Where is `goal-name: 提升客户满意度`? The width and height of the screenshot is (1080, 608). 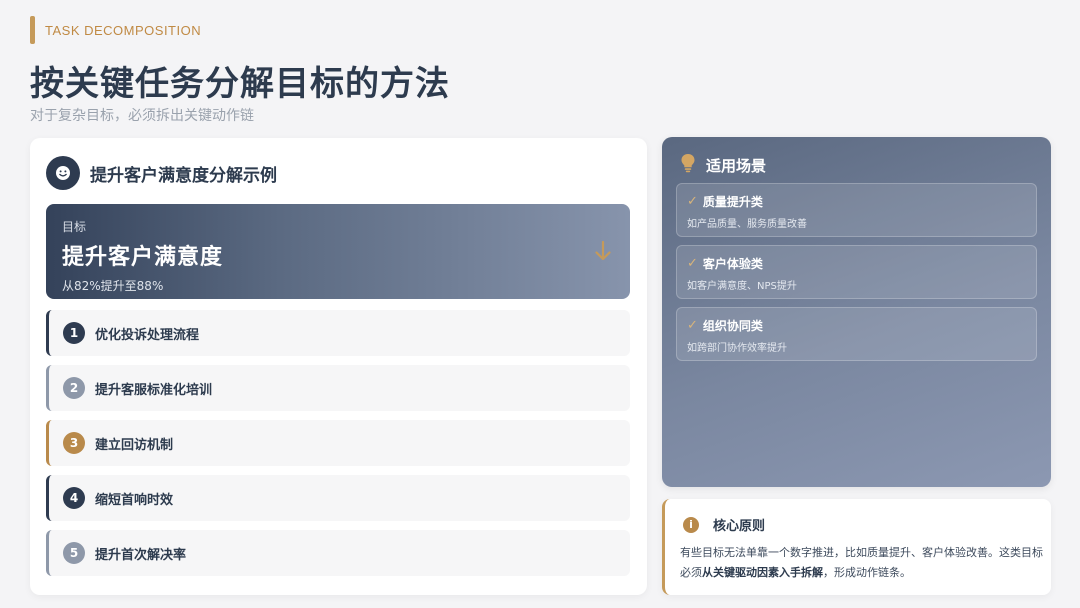 goal-name: 提升客户满意度 is located at coordinates (143, 257).